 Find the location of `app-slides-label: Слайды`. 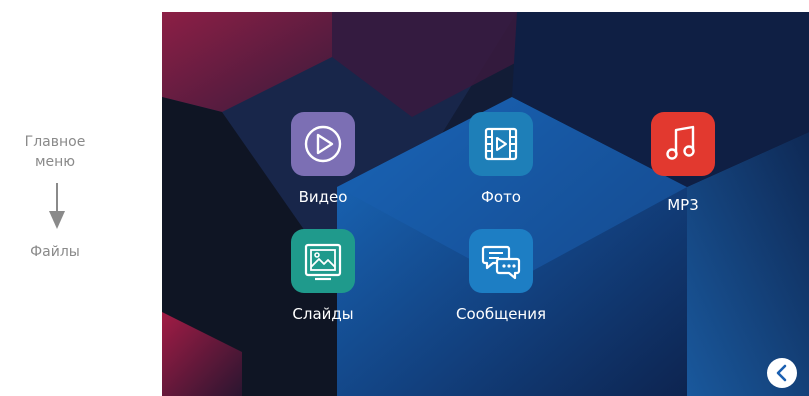

app-slides-label: Слайды is located at coordinates (323, 314).